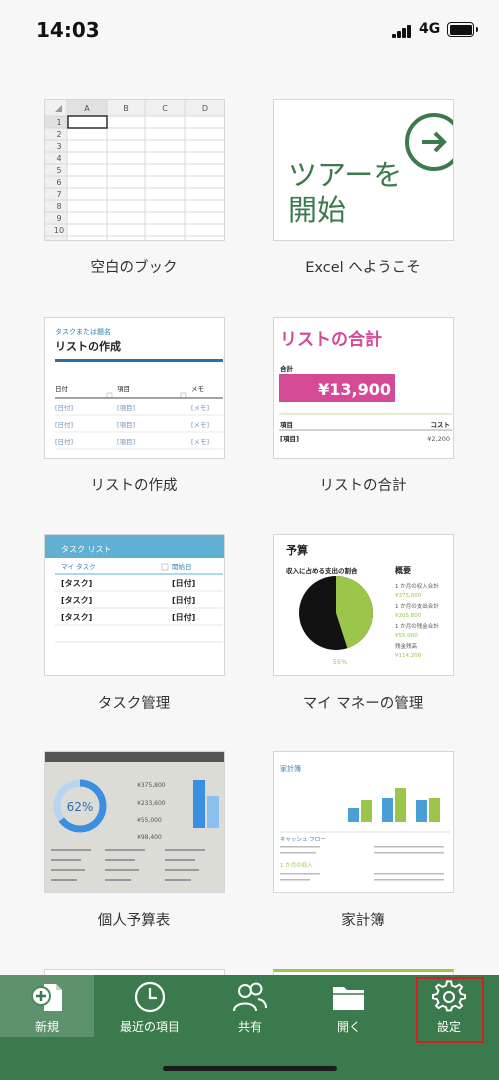 Image resolution: width=499 pixels, height=1080 pixels. Describe the element at coordinates (250, 997) in the screenshot. I see `people-icon` at that location.